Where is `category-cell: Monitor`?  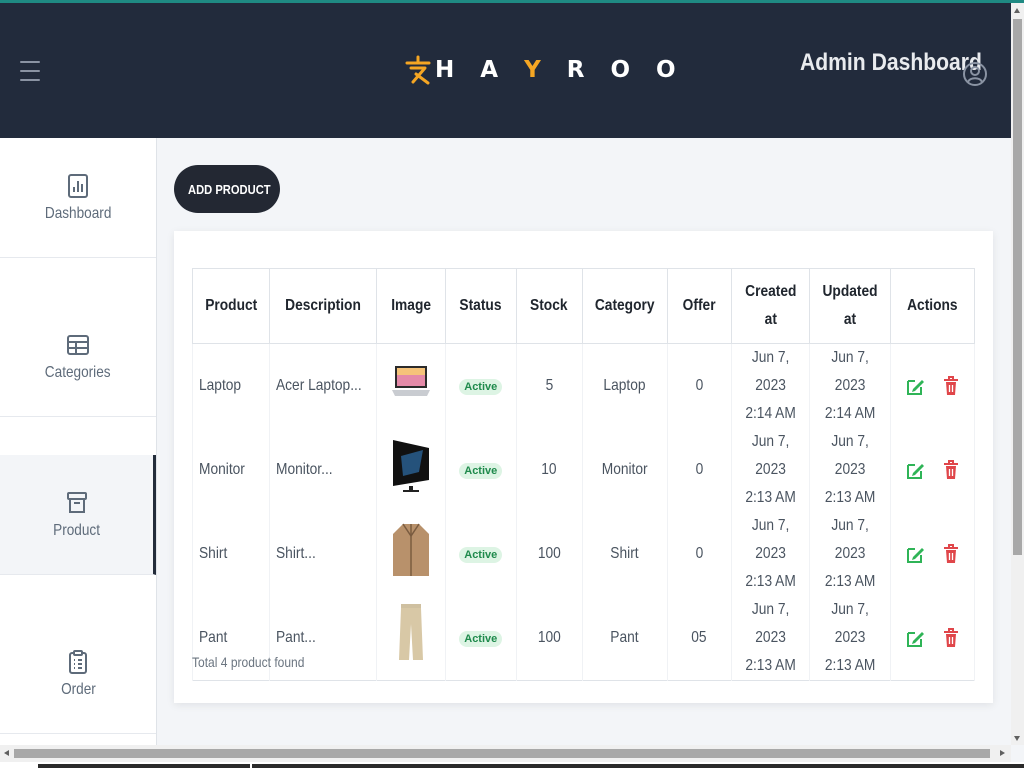 category-cell: Monitor is located at coordinates (624, 470).